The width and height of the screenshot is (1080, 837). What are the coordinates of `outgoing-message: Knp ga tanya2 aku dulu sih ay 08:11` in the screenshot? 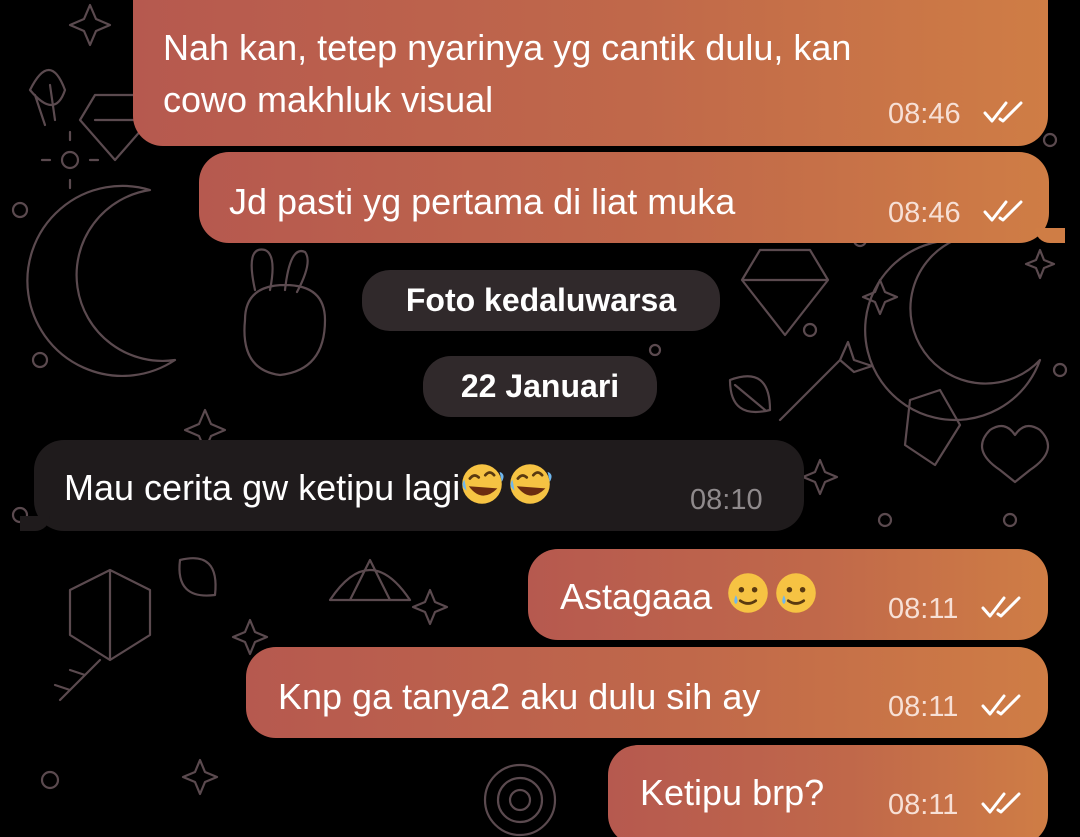 It's located at (647, 692).